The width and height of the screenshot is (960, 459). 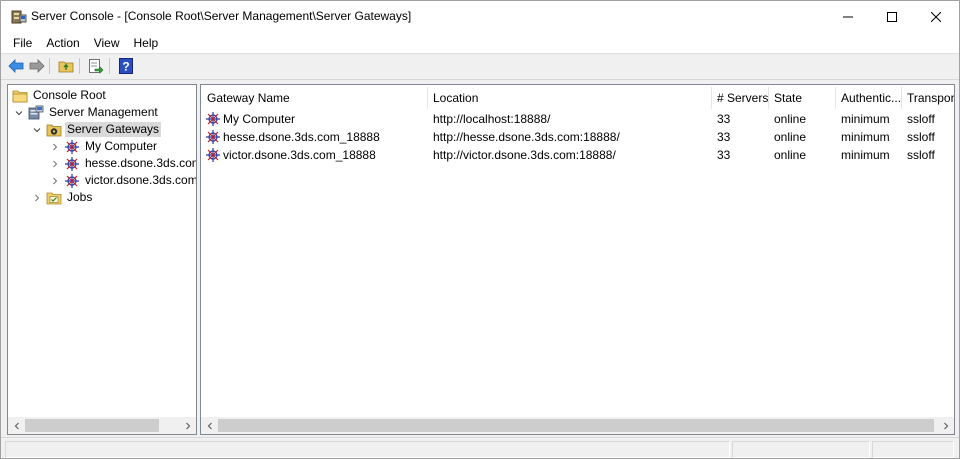 I want to click on column-header-servers: # Servers, so click(x=739, y=98).